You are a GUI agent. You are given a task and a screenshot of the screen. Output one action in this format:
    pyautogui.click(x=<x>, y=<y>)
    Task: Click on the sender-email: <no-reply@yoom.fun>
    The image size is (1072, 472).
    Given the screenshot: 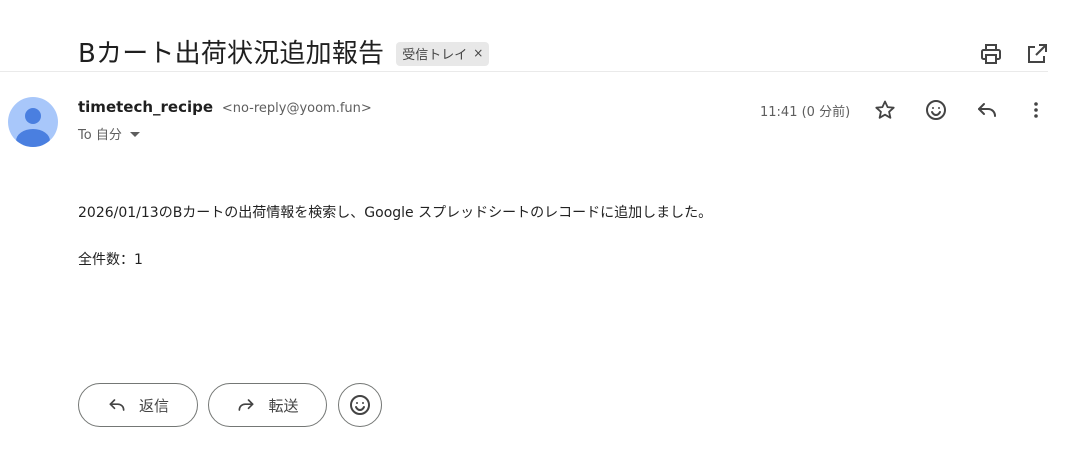 What is the action you would take?
    pyautogui.click(x=296, y=108)
    